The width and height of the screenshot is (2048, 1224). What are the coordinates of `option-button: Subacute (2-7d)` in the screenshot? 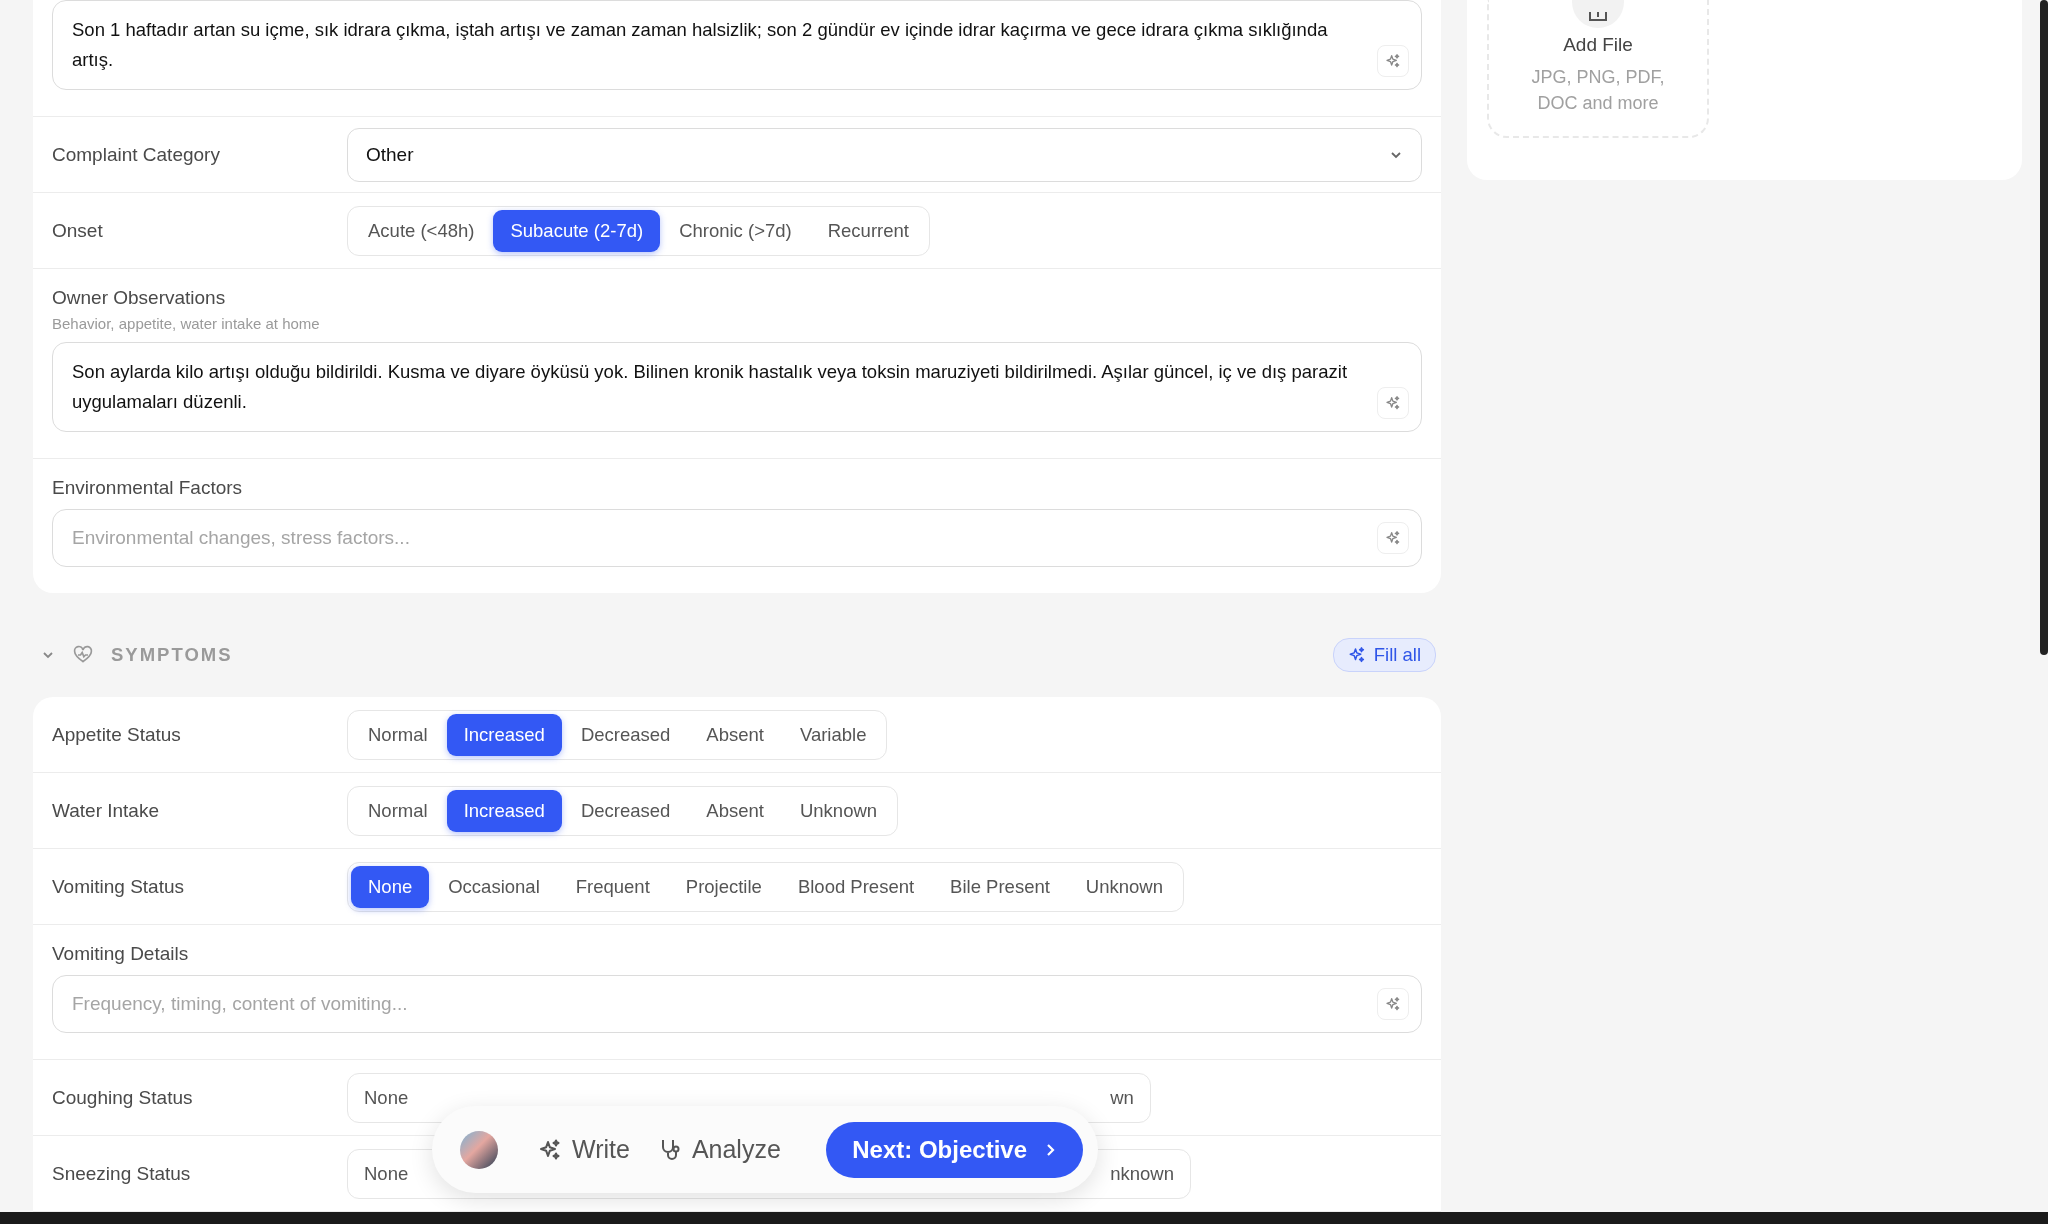 It's located at (577, 230).